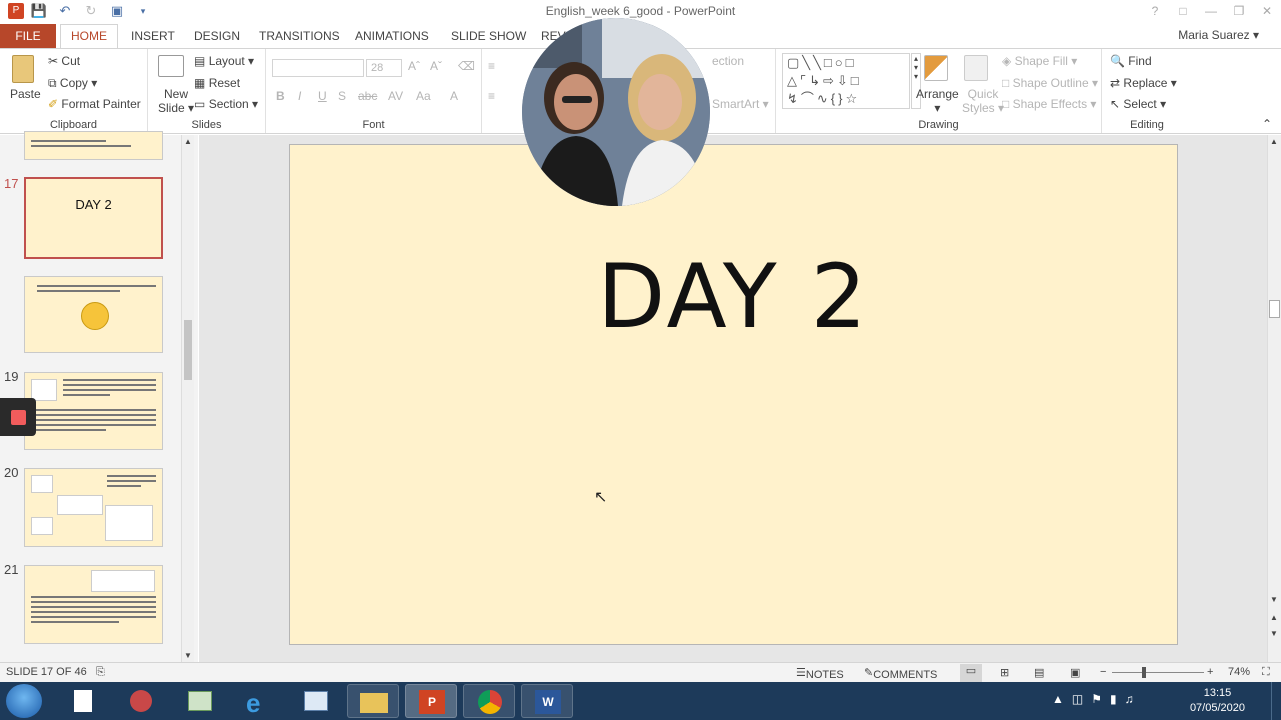  What do you see at coordinates (217, 37) in the screenshot?
I see `tab-design: DESIGN` at bounding box center [217, 37].